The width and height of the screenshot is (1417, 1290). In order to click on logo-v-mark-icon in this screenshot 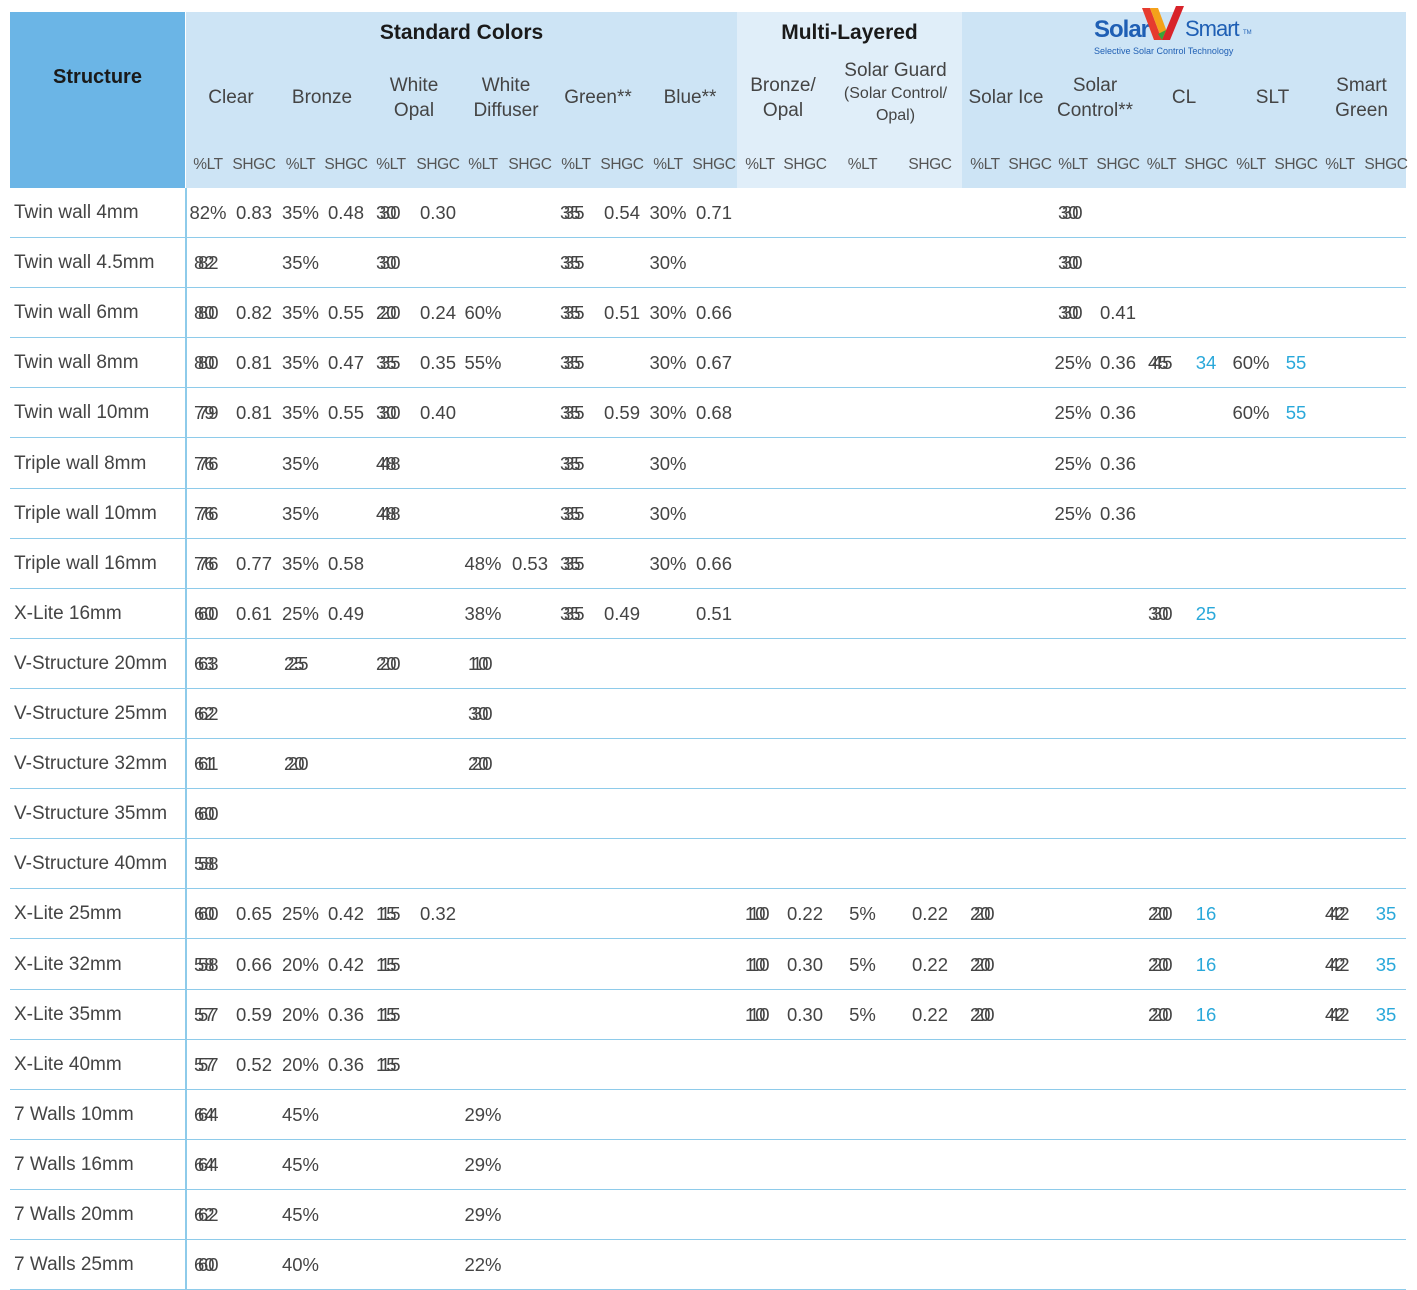, I will do `click(1163, 23)`.